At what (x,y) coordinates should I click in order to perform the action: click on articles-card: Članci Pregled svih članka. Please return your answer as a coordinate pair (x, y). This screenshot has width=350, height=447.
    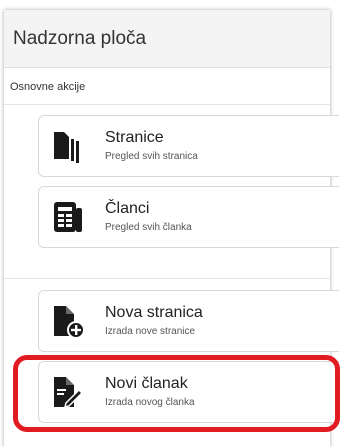
    Looking at the image, I should click on (188, 217).